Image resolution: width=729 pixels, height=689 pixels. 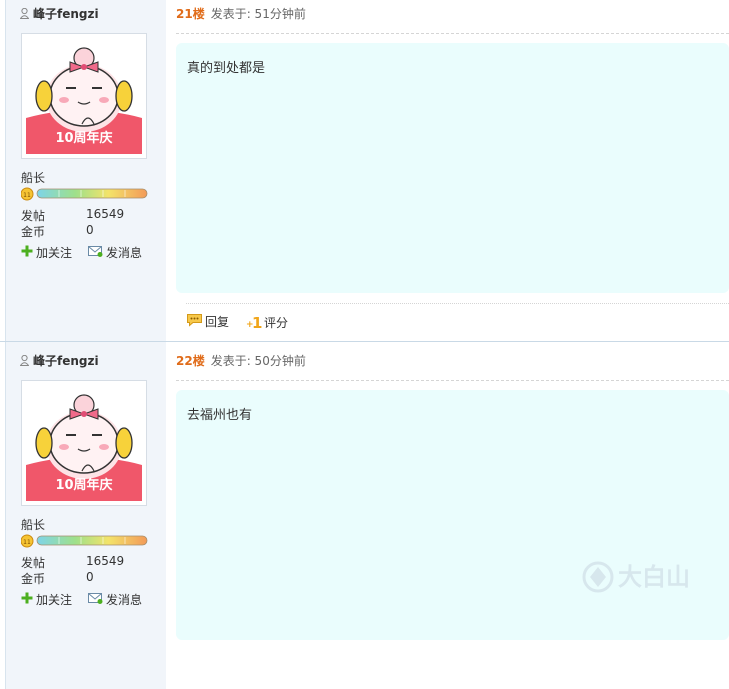 What do you see at coordinates (220, 415) in the screenshot?
I see `post-text: 去福州也有` at bounding box center [220, 415].